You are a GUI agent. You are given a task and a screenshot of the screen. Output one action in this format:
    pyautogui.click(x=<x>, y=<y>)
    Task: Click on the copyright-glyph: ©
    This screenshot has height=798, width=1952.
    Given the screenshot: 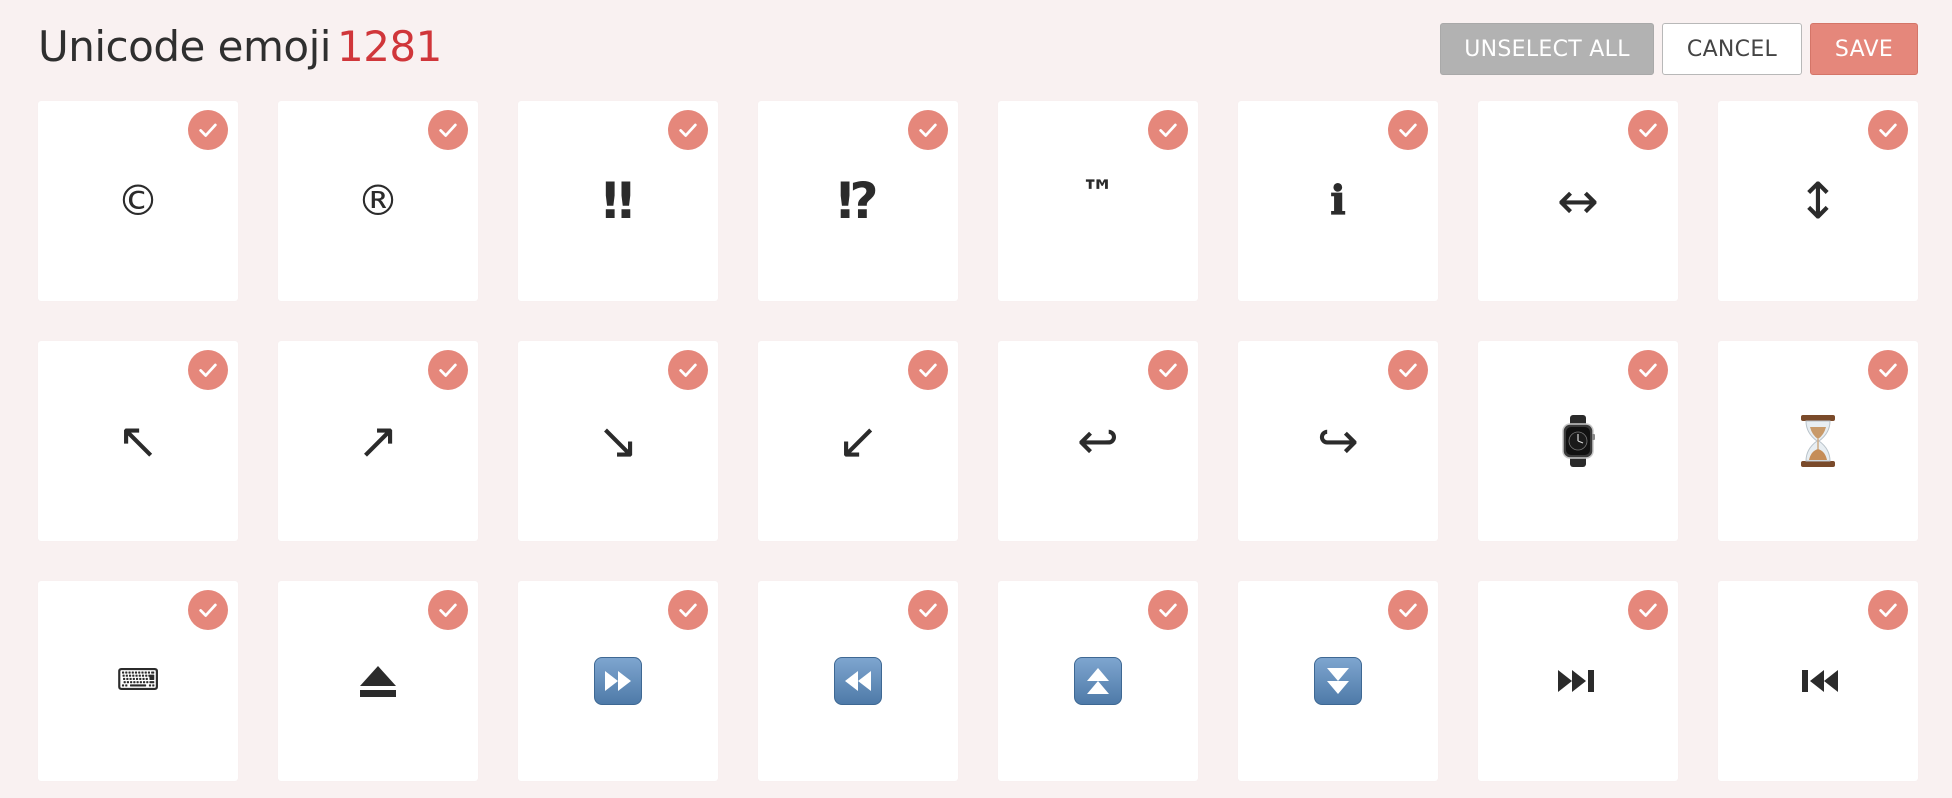 What is the action you would take?
    pyautogui.click(x=138, y=200)
    